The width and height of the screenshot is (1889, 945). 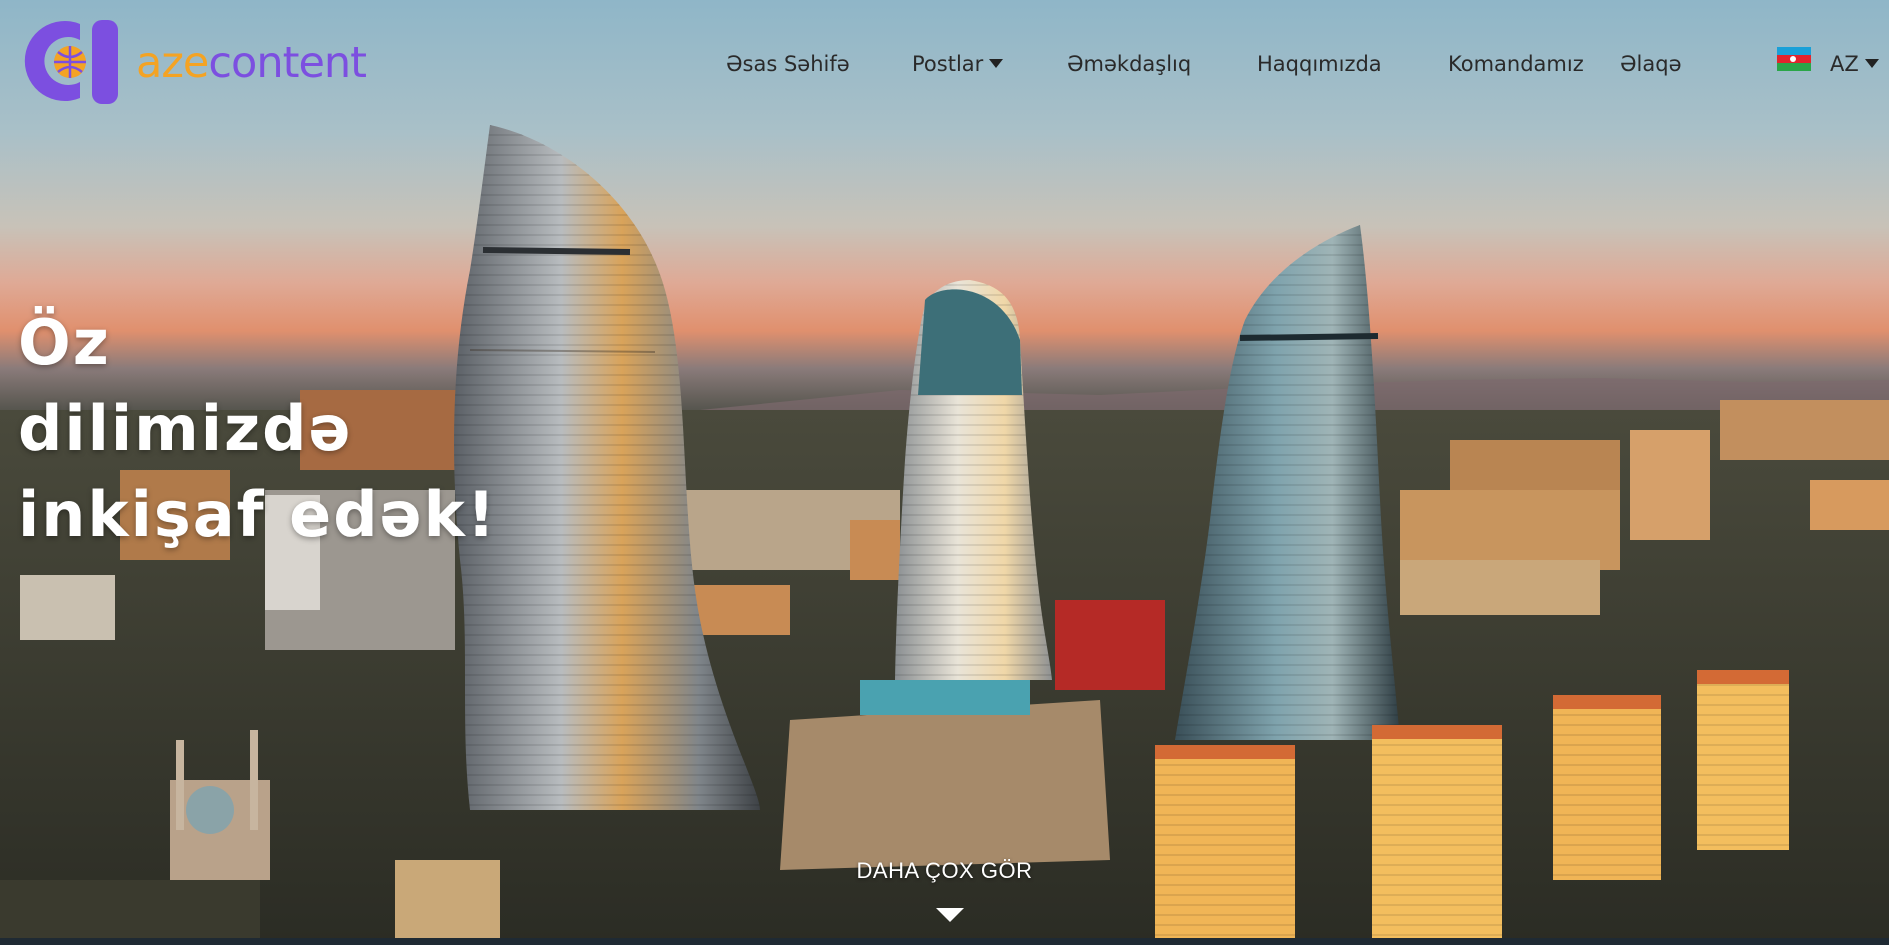 I want to click on see-more-section: DAHA ÇOX GÖR, so click(x=944, y=871).